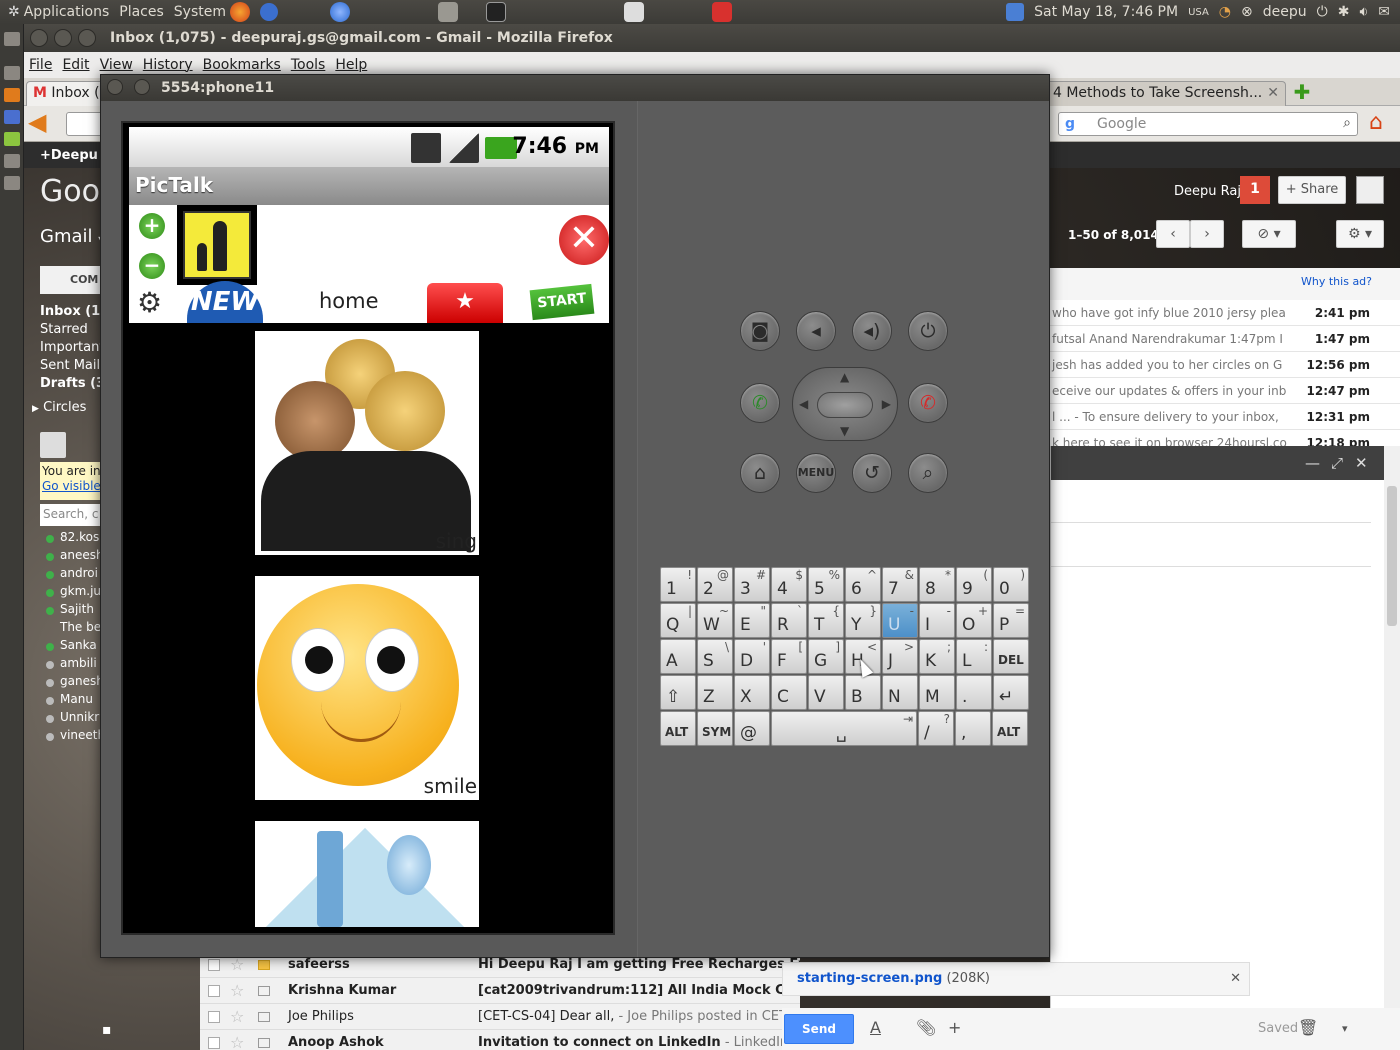  Describe the element at coordinates (367, 688) in the screenshot. I see `picture-card-smile: smile` at that location.